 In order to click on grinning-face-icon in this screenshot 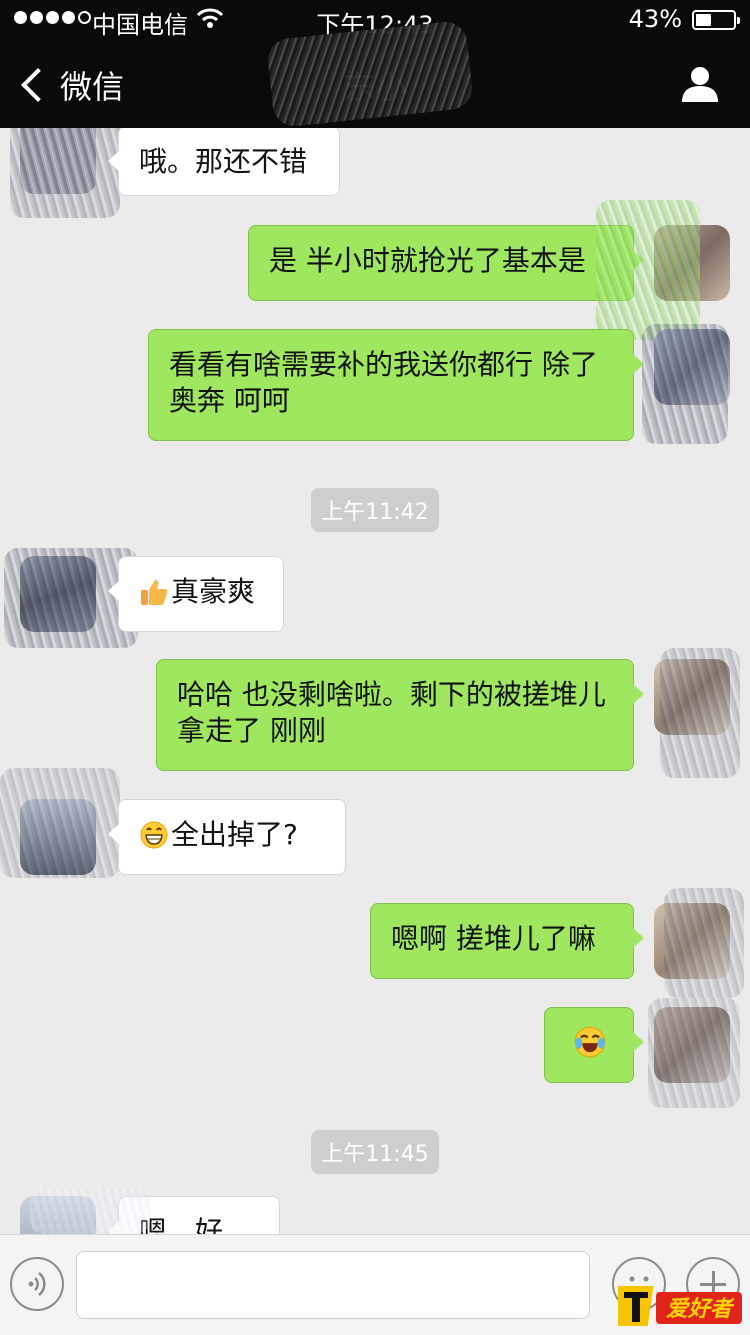, I will do `click(154, 835)`.